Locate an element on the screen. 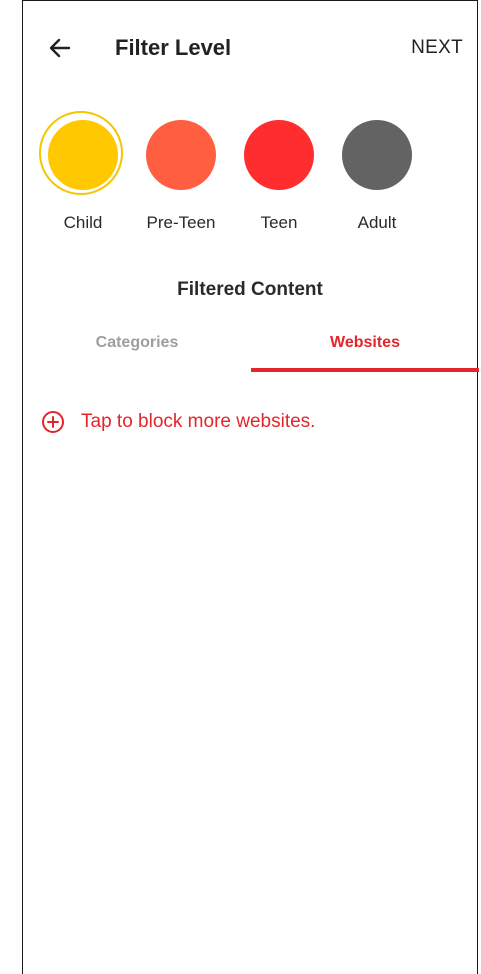 This screenshot has height=974, width=481. level-swatch-pre-teen is located at coordinates (181, 155).